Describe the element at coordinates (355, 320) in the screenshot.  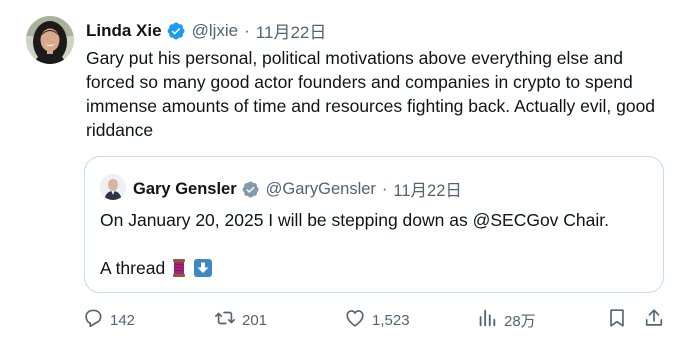
I see `like-icon` at that location.